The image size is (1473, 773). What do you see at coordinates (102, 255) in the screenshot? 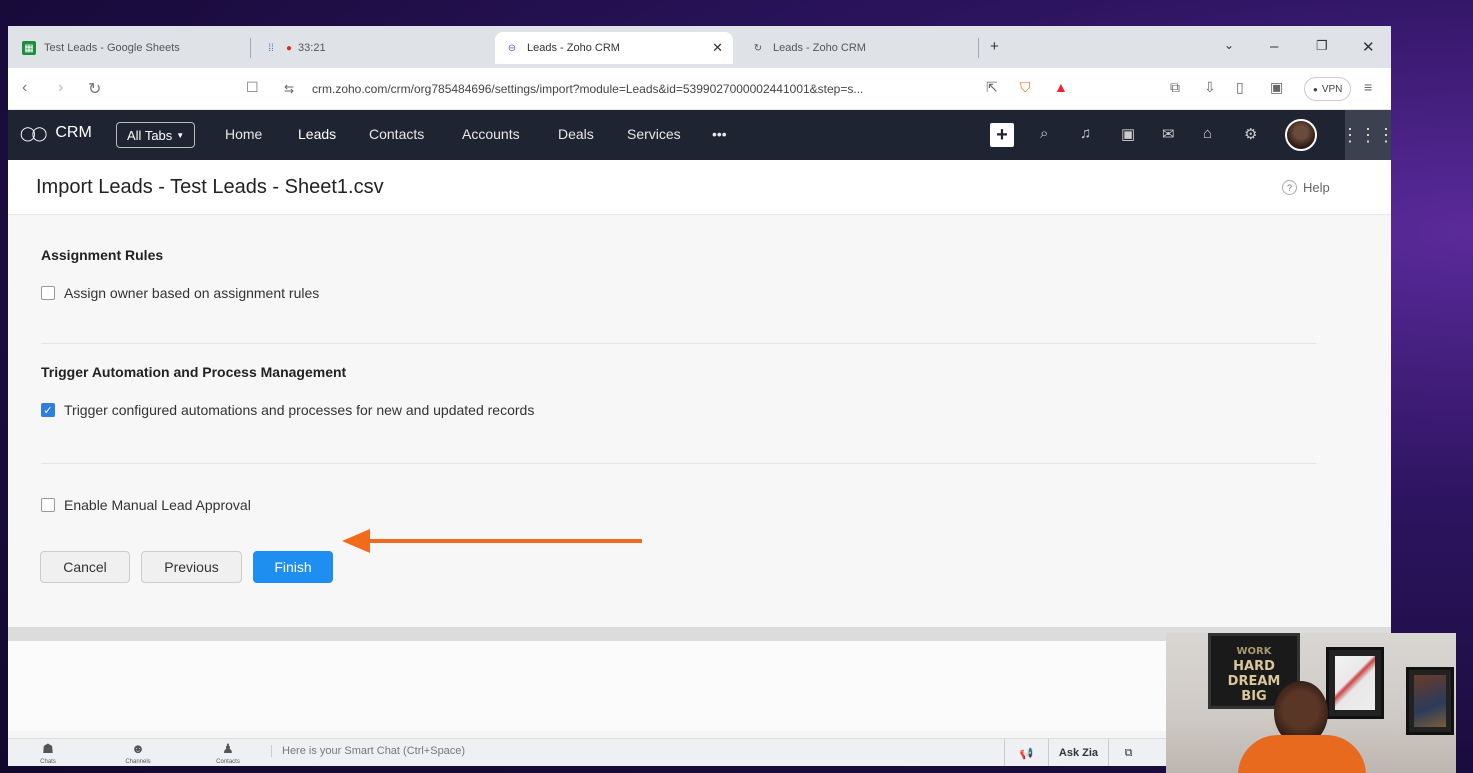
I see `assignment-rules-title: Assignment Rules` at bounding box center [102, 255].